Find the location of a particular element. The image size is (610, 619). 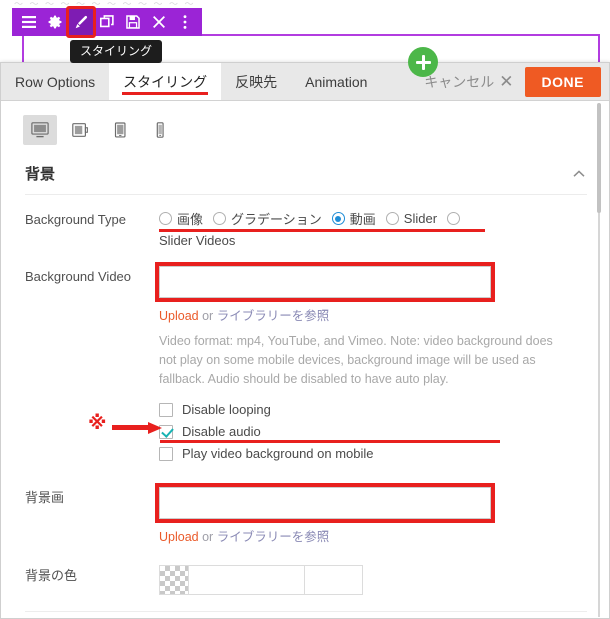

background-image-upload-line: Upload or ライブラリーを参照 is located at coordinates (373, 532).